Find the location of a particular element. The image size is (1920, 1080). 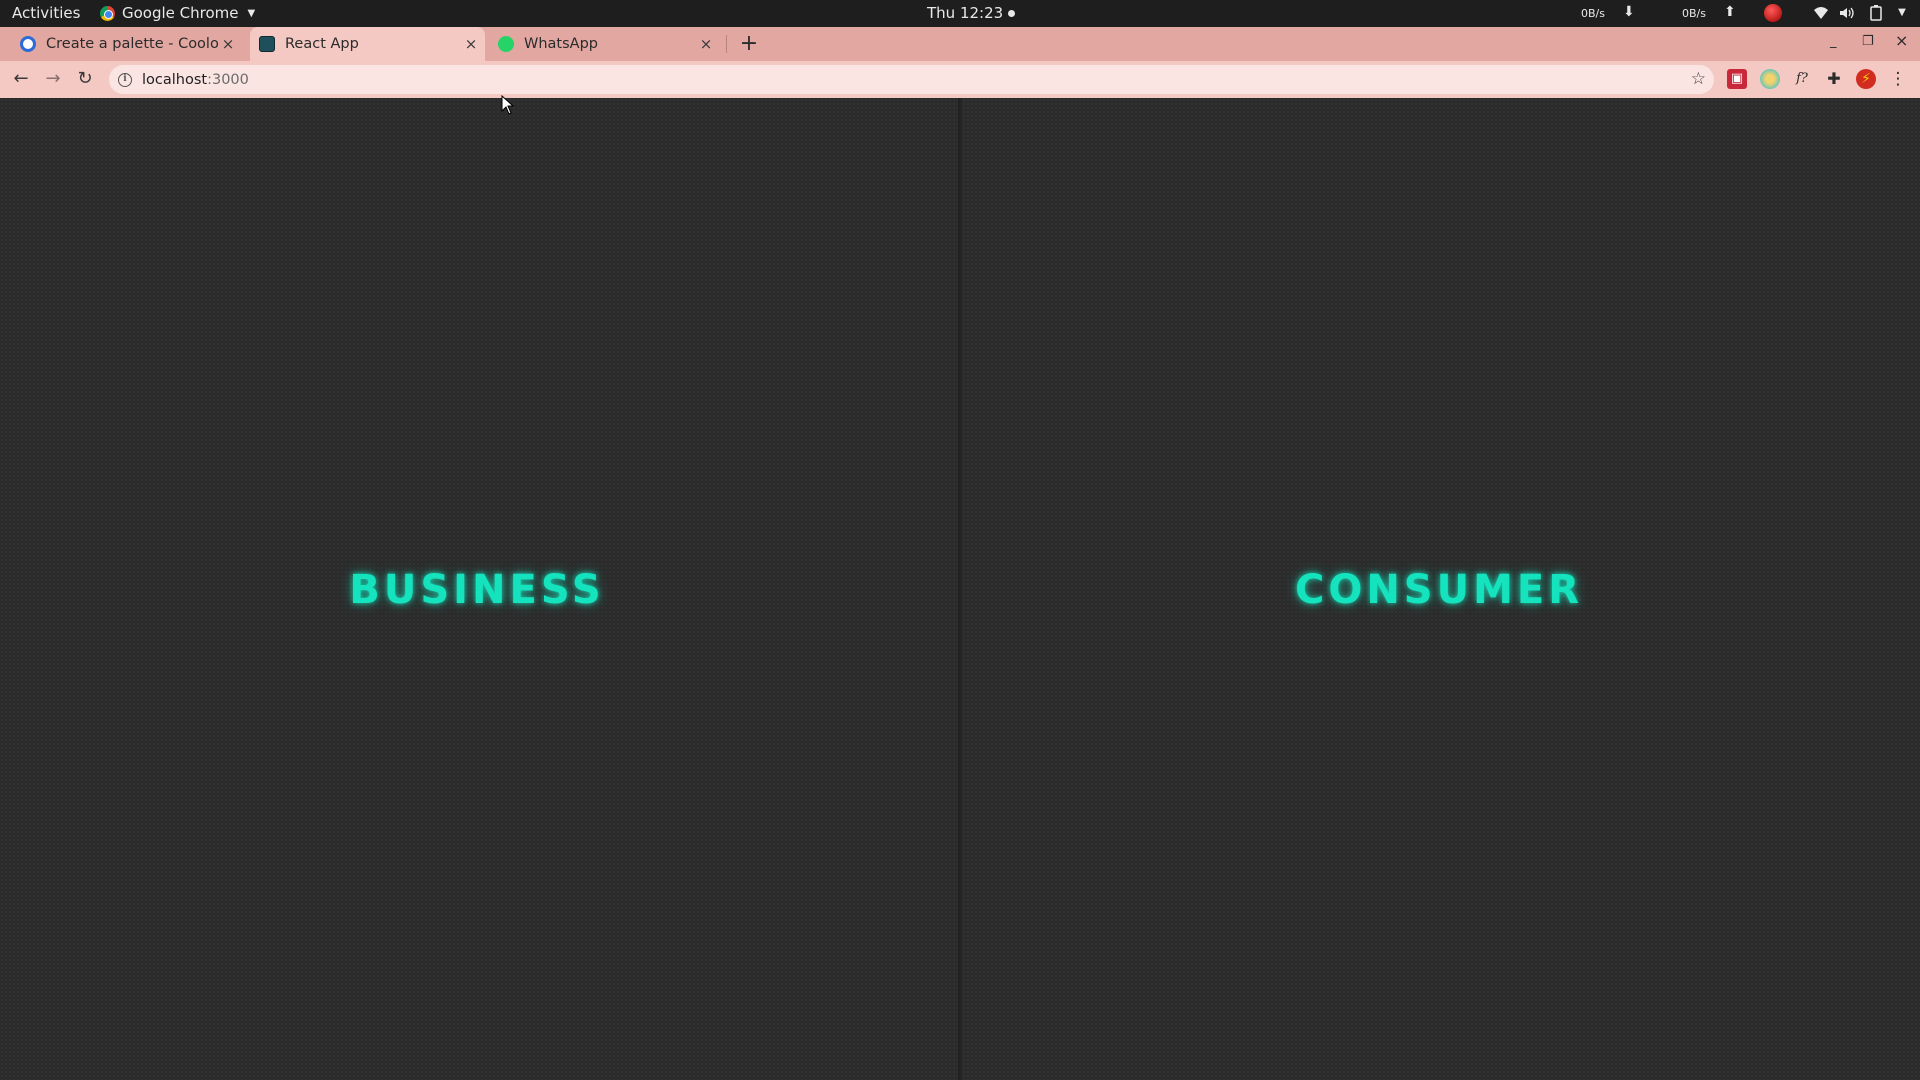

net-down-speed: 0B/s is located at coordinates (1593, 13).